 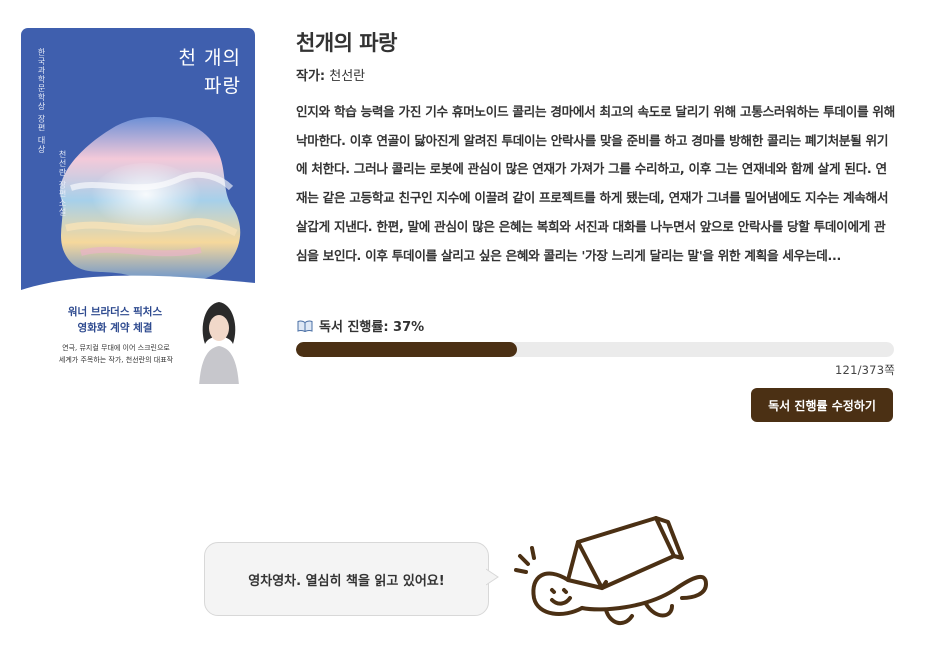 What do you see at coordinates (595, 349) in the screenshot?
I see `progress-bar` at bounding box center [595, 349].